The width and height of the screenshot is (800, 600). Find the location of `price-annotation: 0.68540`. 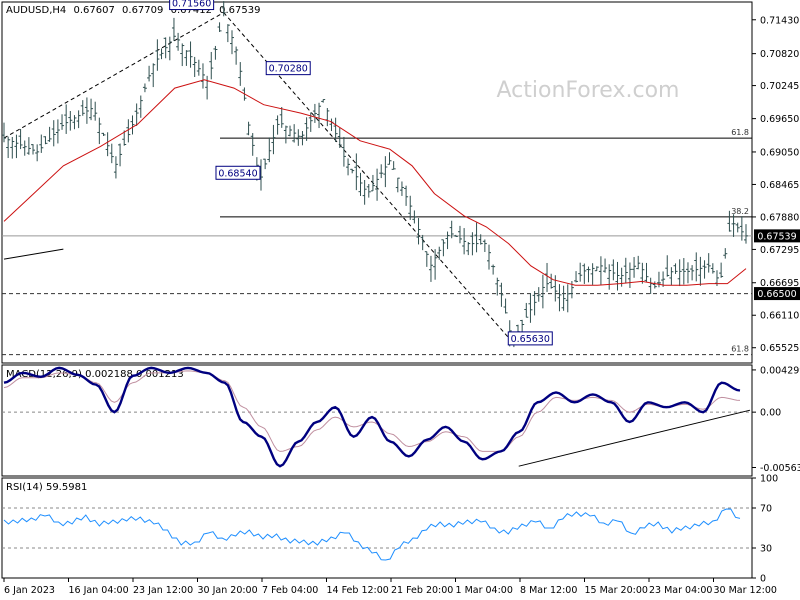

price-annotation: 0.68540 is located at coordinates (238, 172).